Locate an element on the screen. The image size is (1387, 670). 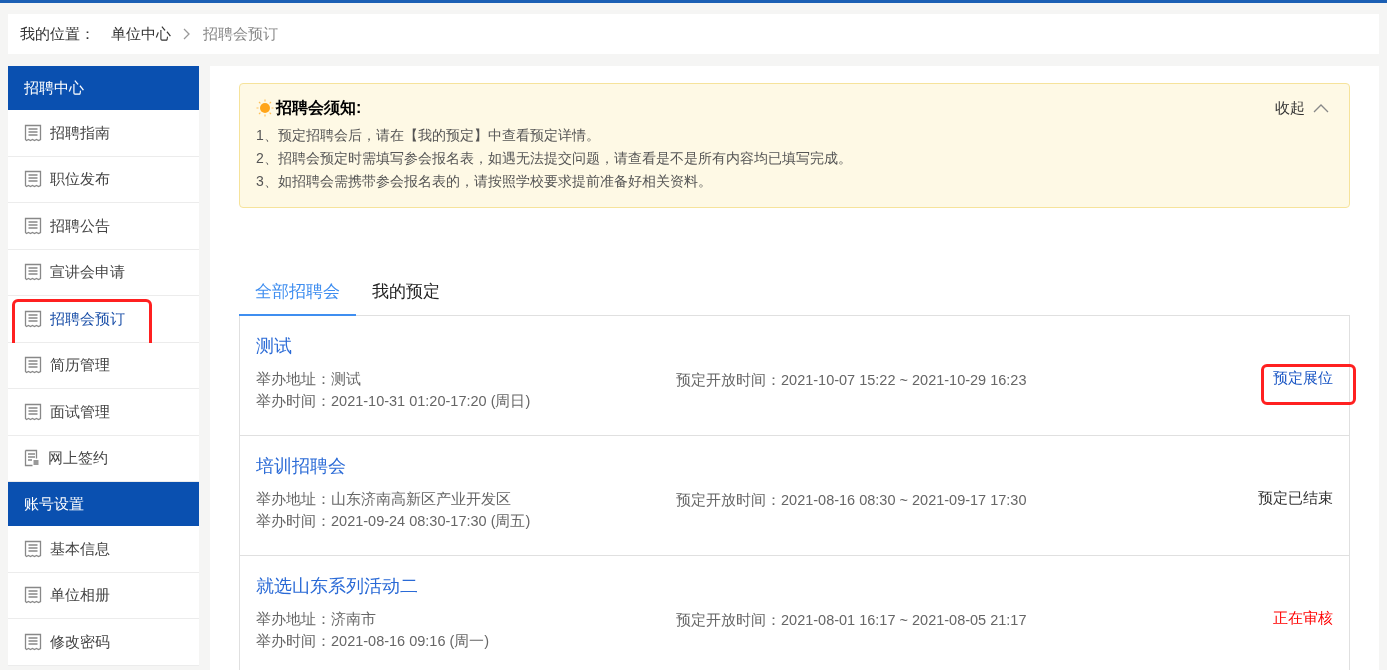
booking-period: 预定开放时间：2021-10-07 15:22 ~ 2021-10-29 16:23 is located at coordinates (851, 380).